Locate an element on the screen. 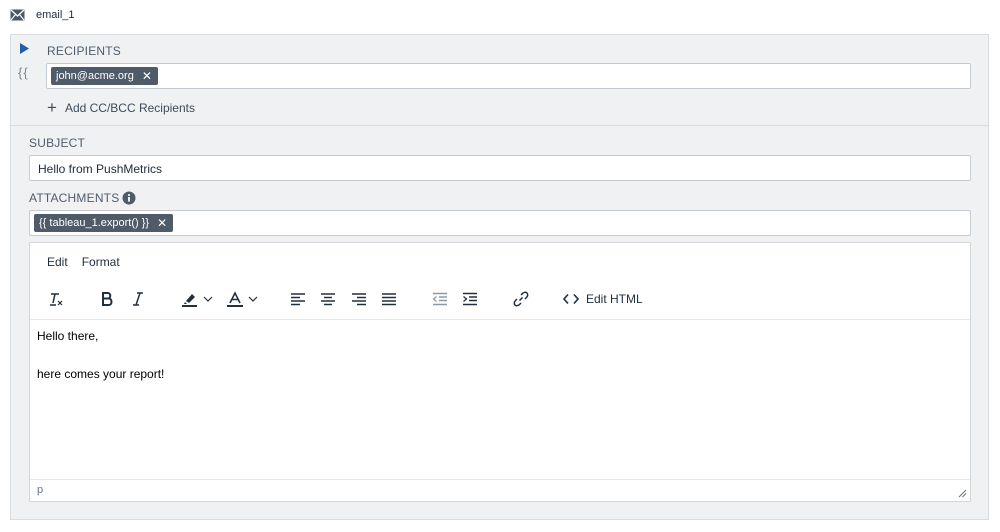 The image size is (1000, 532). attachments-label-text: ATTACHMENTS is located at coordinates (74, 198).